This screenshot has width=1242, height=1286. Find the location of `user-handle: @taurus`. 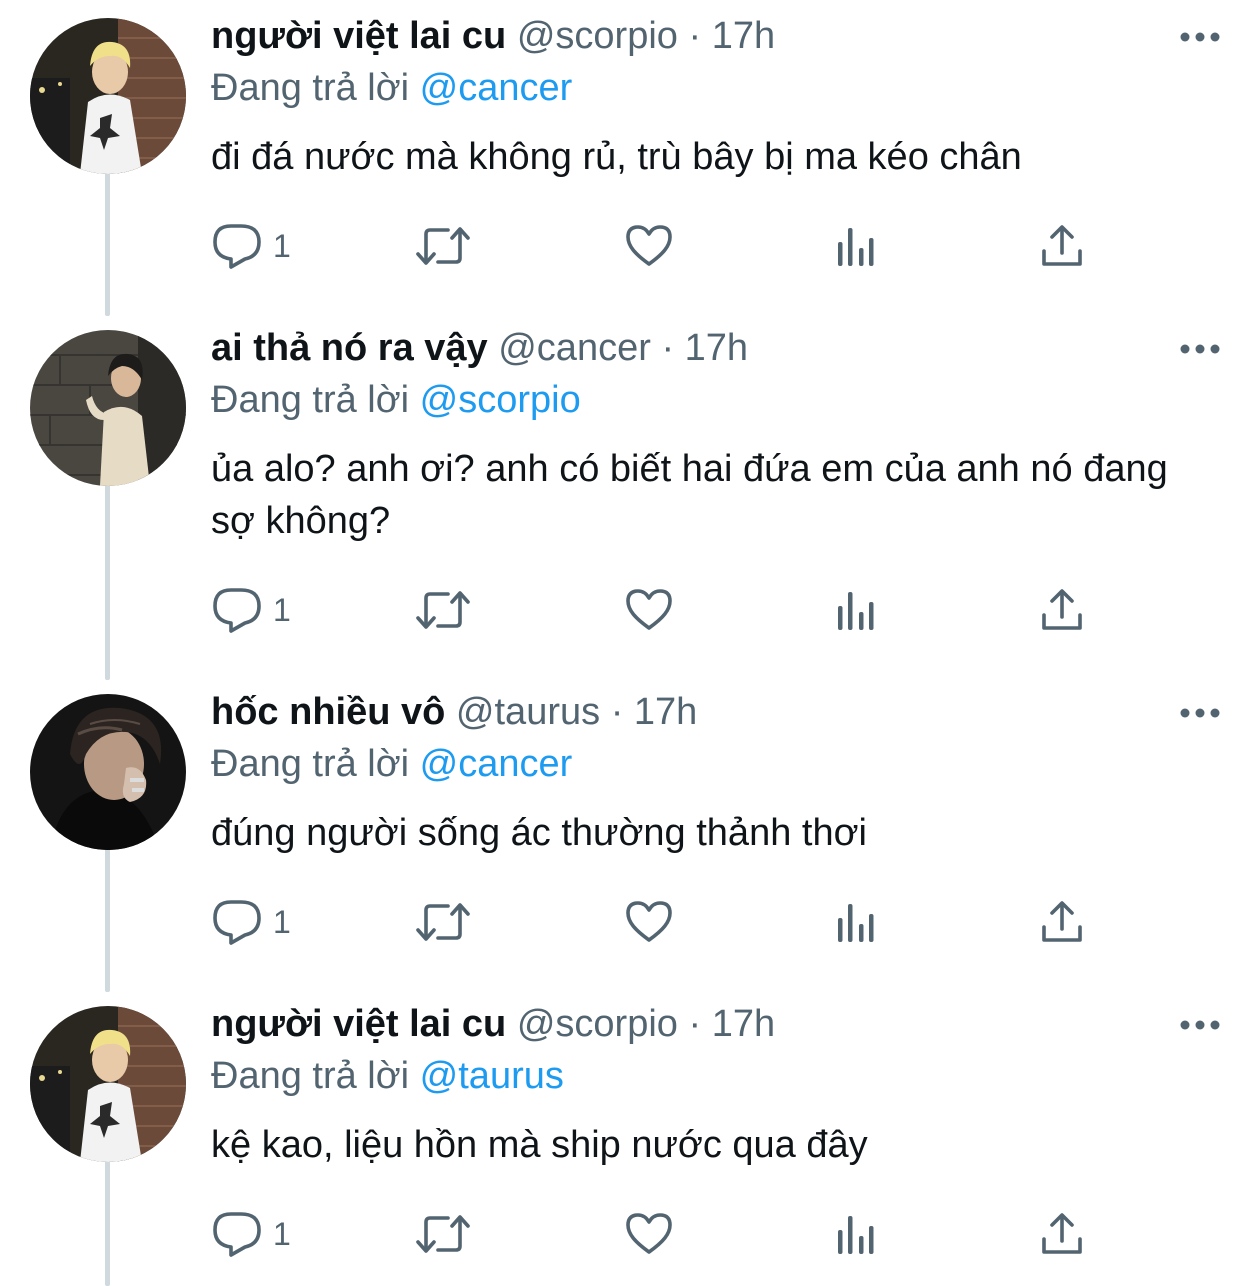

user-handle: @taurus is located at coordinates (528, 712).